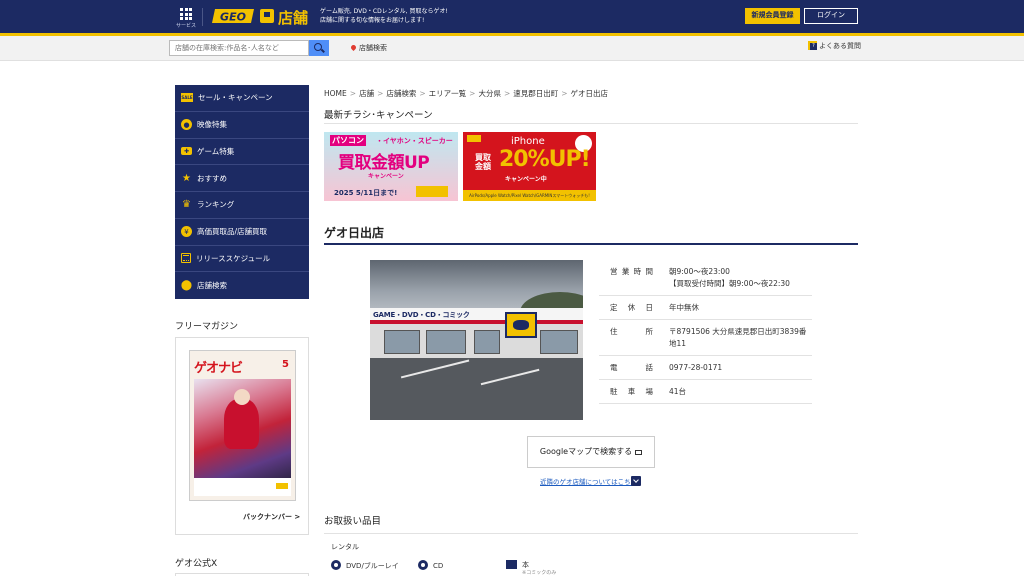  What do you see at coordinates (684, 307) in the screenshot?
I see `info-value: 年中無休` at bounding box center [684, 307].